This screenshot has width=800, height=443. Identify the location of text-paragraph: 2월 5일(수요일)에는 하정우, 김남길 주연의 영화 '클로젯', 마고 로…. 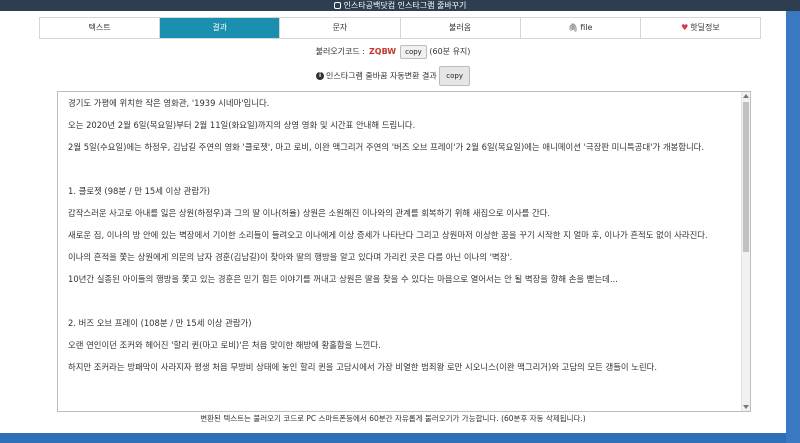
(386, 147).